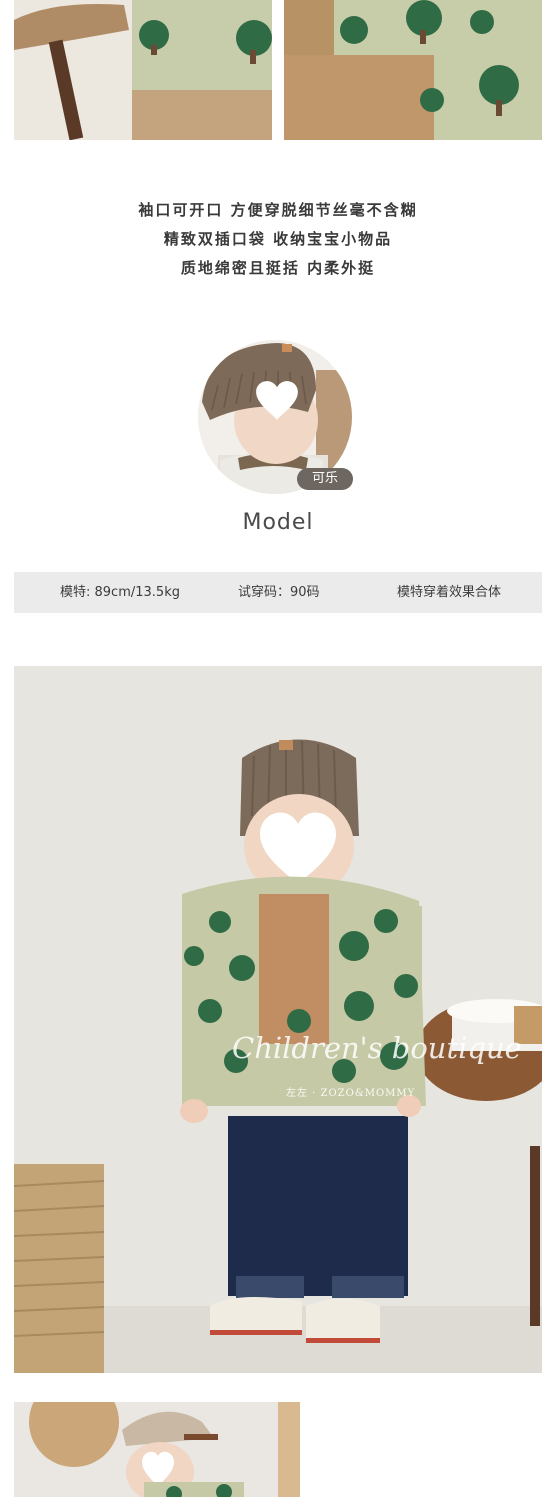  I want to click on watermark-brand-text: 左左 · ZOZO&MOMMY, so click(351, 1093).